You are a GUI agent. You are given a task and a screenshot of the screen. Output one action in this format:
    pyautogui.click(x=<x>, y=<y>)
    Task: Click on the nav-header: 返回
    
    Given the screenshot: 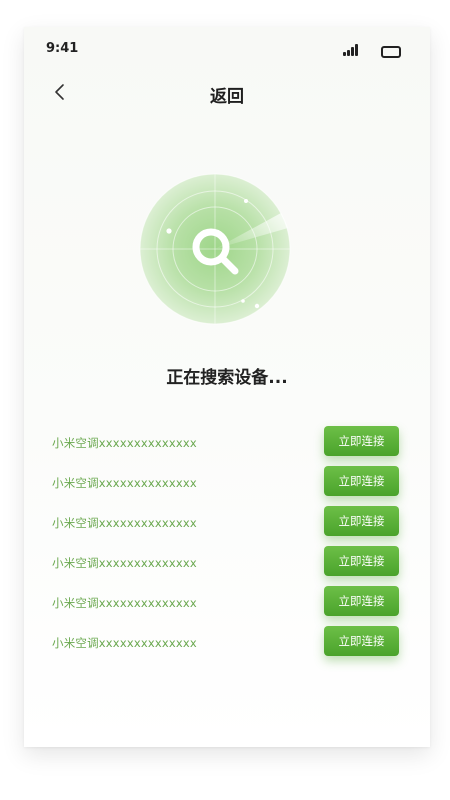 What is the action you would take?
    pyautogui.click(x=227, y=92)
    